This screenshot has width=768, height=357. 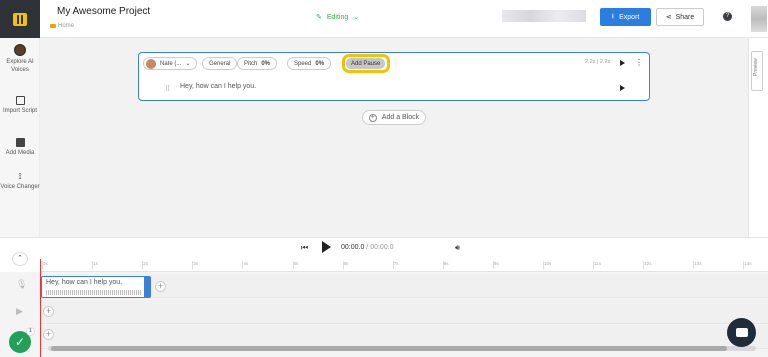 What do you see at coordinates (30, 331) in the screenshot?
I see `notification-badge: 1` at bounding box center [30, 331].